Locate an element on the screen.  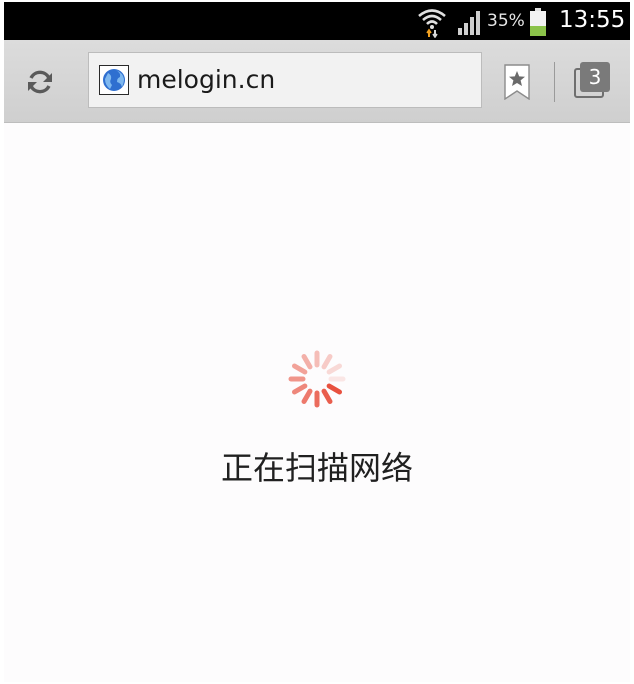
bookmark-icon is located at coordinates (517, 82).